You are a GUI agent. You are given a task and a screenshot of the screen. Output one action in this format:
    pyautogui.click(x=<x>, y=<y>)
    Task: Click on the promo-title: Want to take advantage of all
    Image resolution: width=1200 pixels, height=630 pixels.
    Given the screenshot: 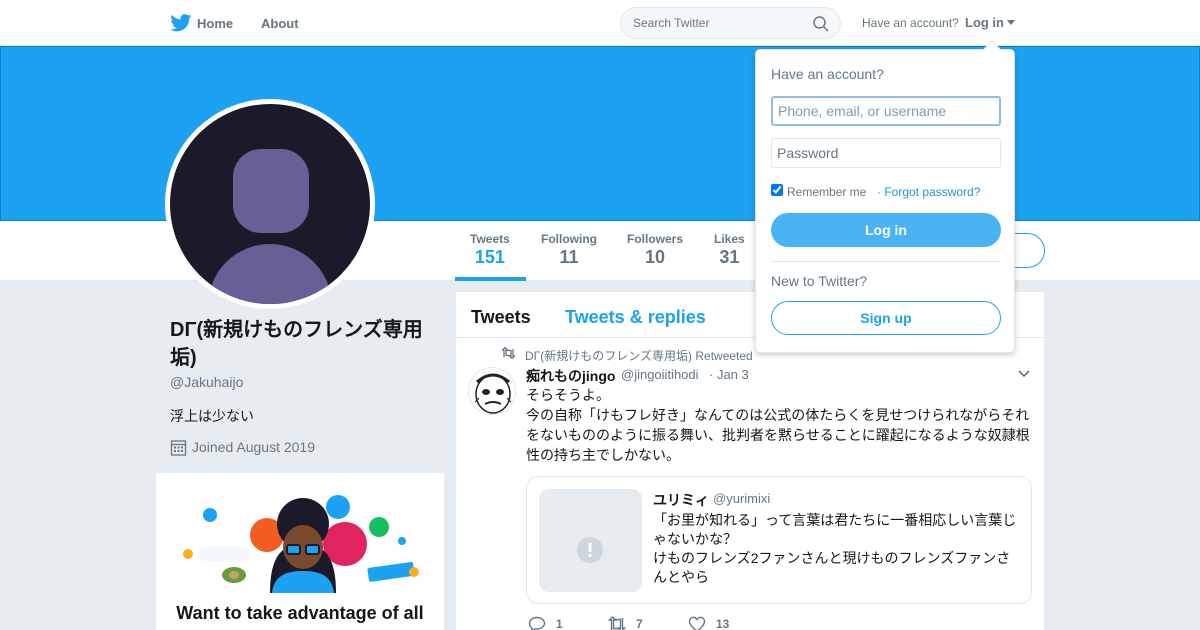 What is the action you would take?
    pyautogui.click(x=300, y=613)
    